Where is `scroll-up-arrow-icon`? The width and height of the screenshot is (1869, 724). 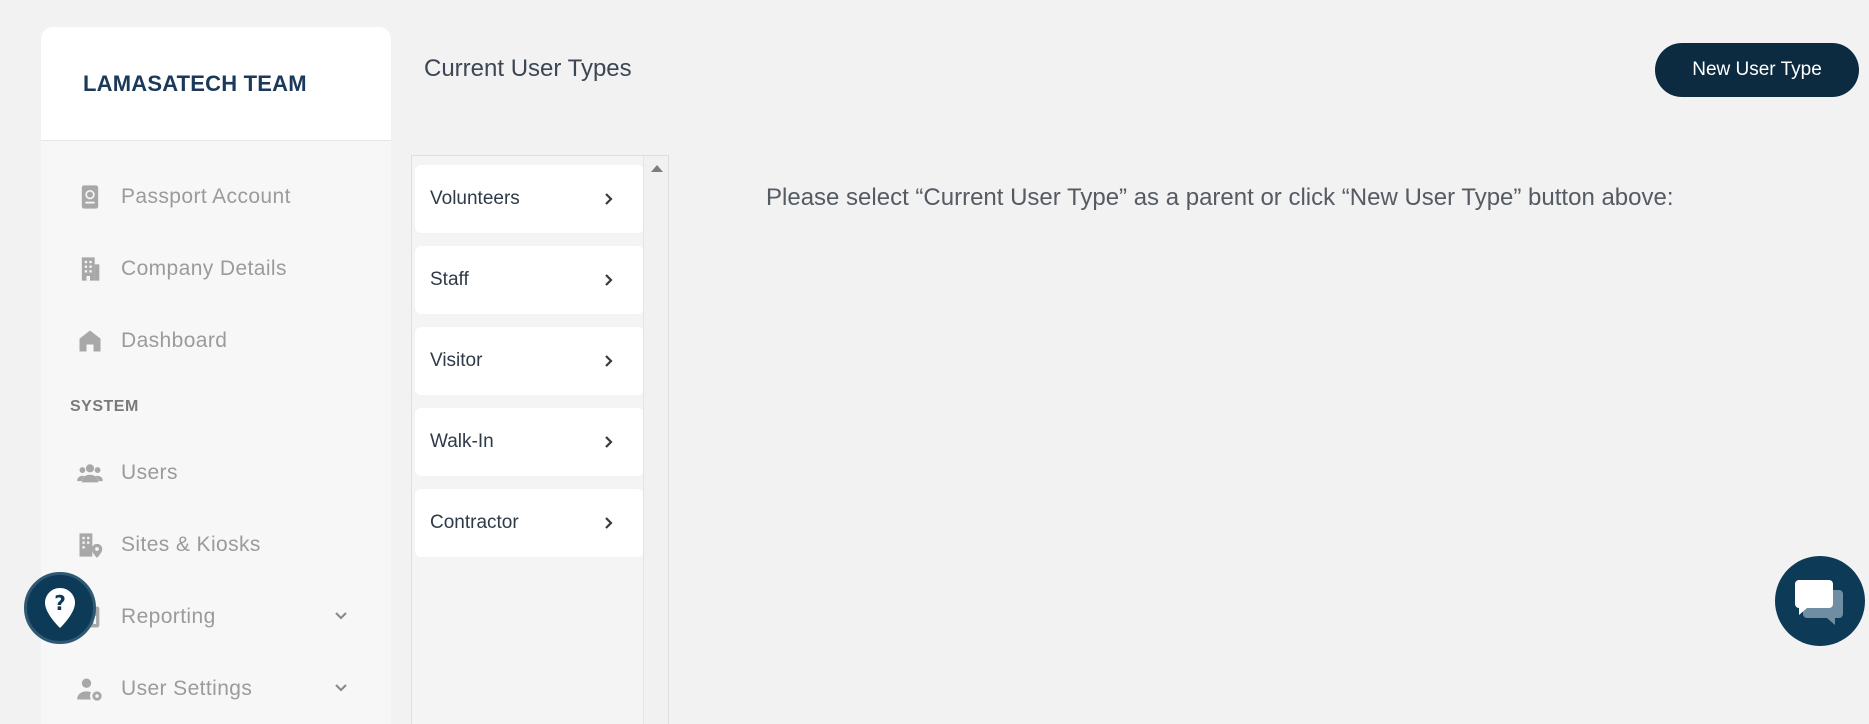
scroll-up-arrow-icon is located at coordinates (657, 168).